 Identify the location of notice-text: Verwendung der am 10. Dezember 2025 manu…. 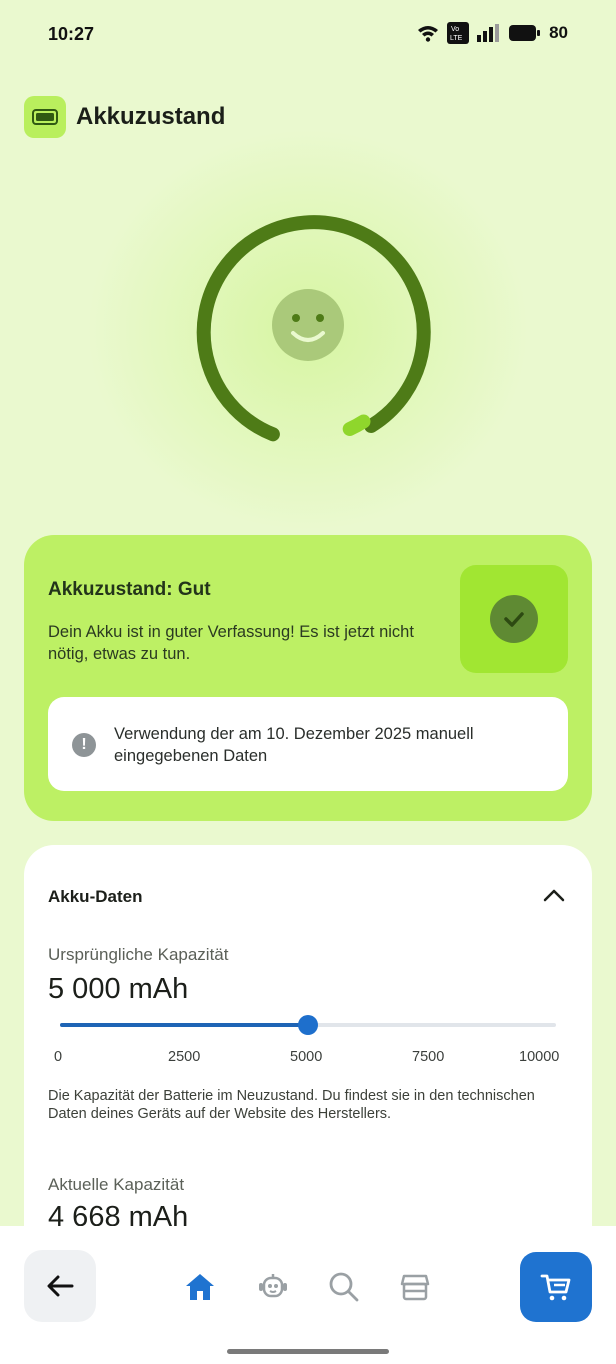
(294, 745).